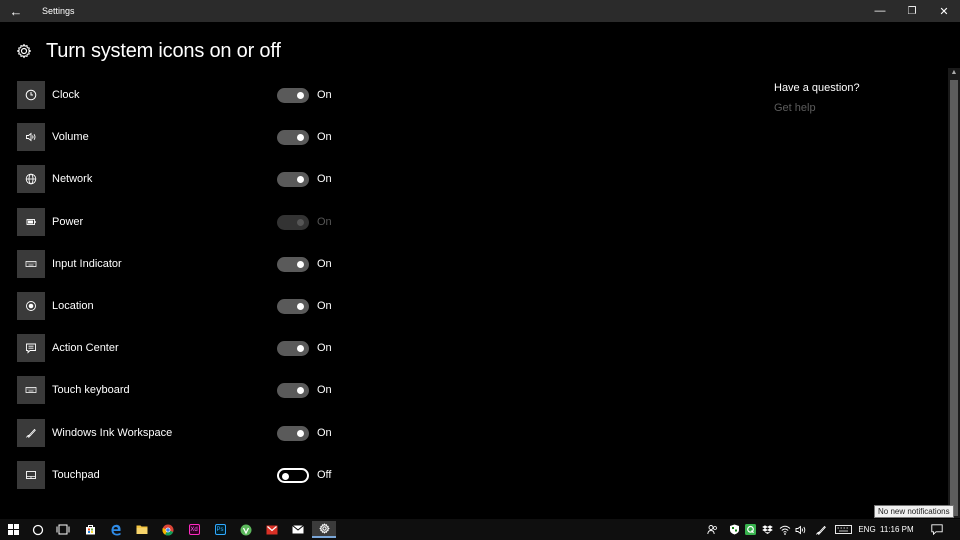 This screenshot has height=540, width=960. I want to click on location-icon, so click(31, 306).